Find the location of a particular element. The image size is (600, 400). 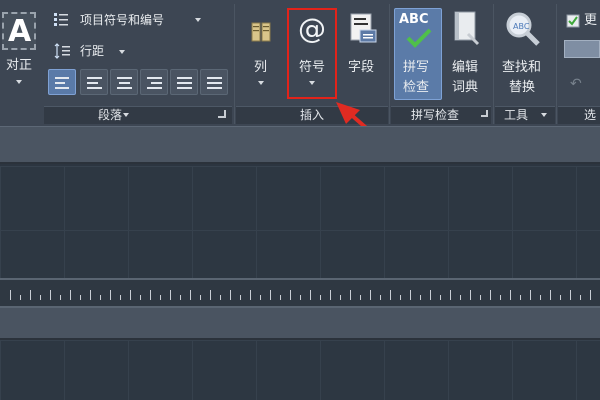

annotation-arrow is located at coordinates (352, 114).